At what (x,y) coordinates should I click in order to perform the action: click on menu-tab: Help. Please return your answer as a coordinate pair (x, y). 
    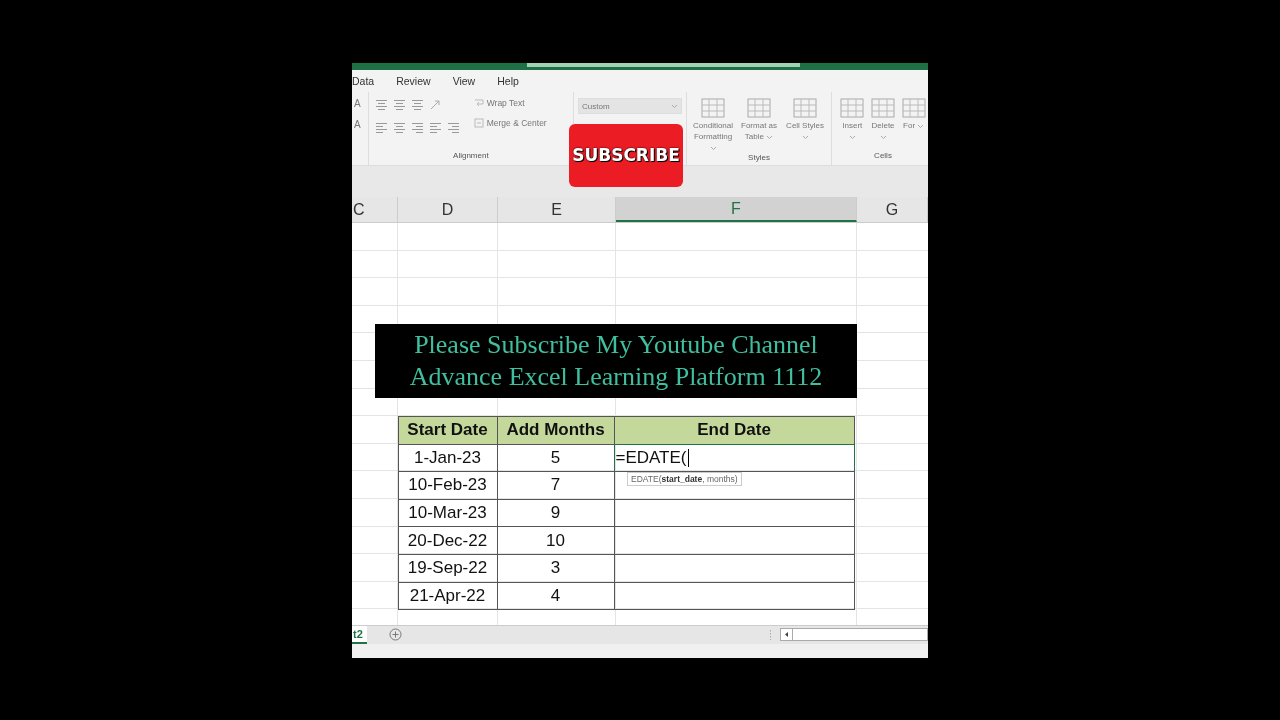
    Looking at the image, I should click on (508, 81).